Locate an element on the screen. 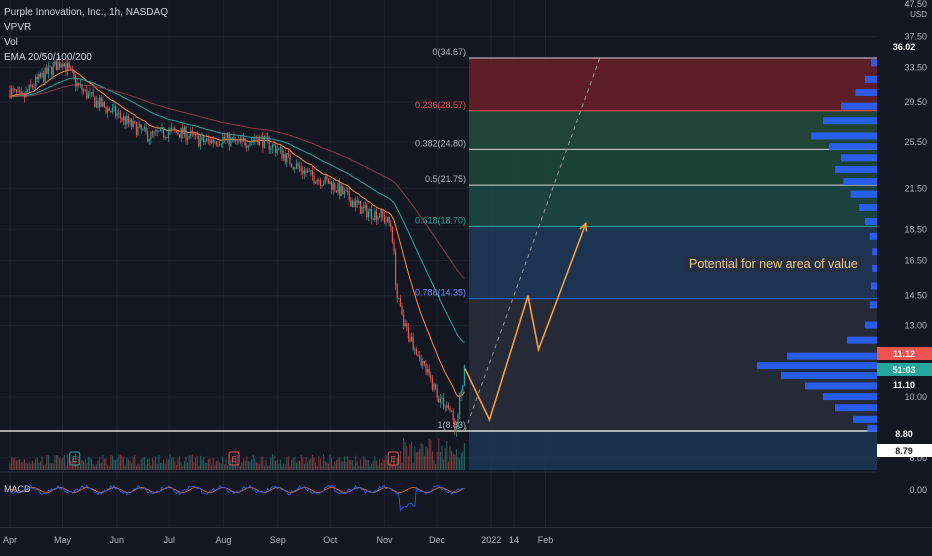 The width and height of the screenshot is (932, 556). indicator-ema: EMA 20/50/100/200 is located at coordinates (86, 57).